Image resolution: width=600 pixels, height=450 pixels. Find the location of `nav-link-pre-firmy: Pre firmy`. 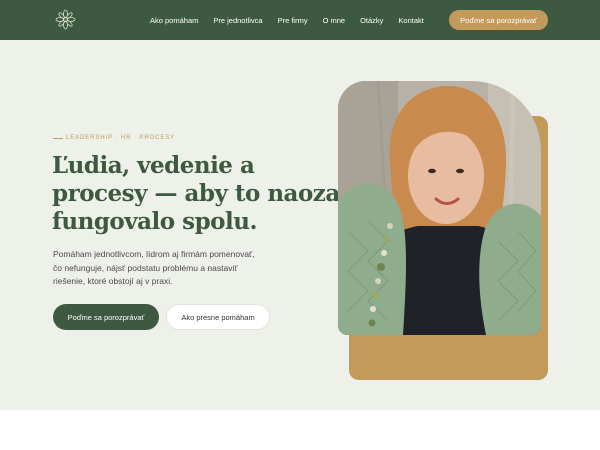

nav-link-pre-firmy: Pre firmy is located at coordinates (293, 20).